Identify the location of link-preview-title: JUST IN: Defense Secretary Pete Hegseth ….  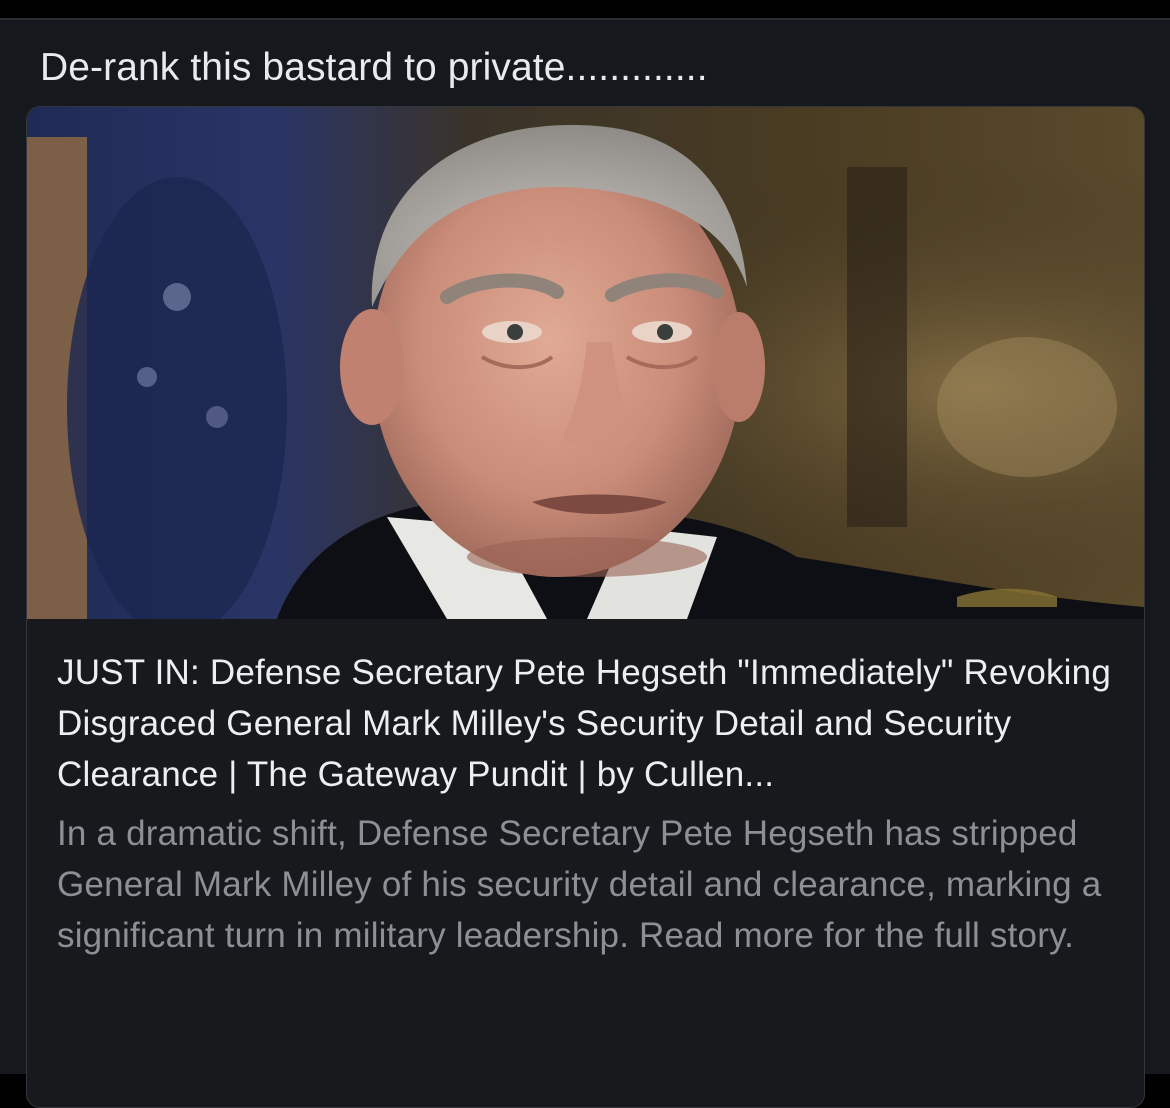
(585, 723).